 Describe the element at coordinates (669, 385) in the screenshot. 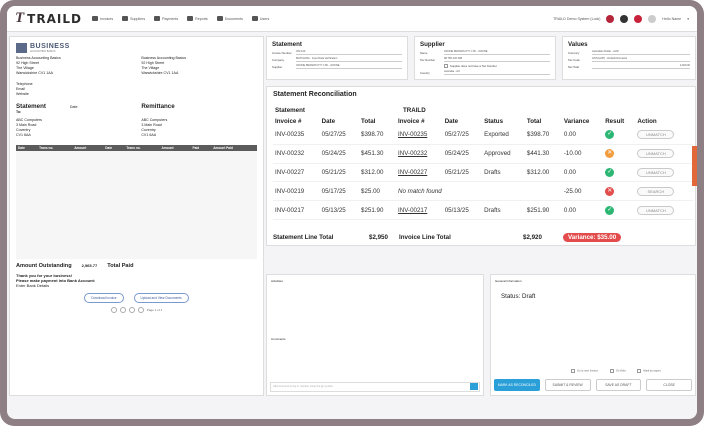

I see `close-button: CLOSE` at that location.